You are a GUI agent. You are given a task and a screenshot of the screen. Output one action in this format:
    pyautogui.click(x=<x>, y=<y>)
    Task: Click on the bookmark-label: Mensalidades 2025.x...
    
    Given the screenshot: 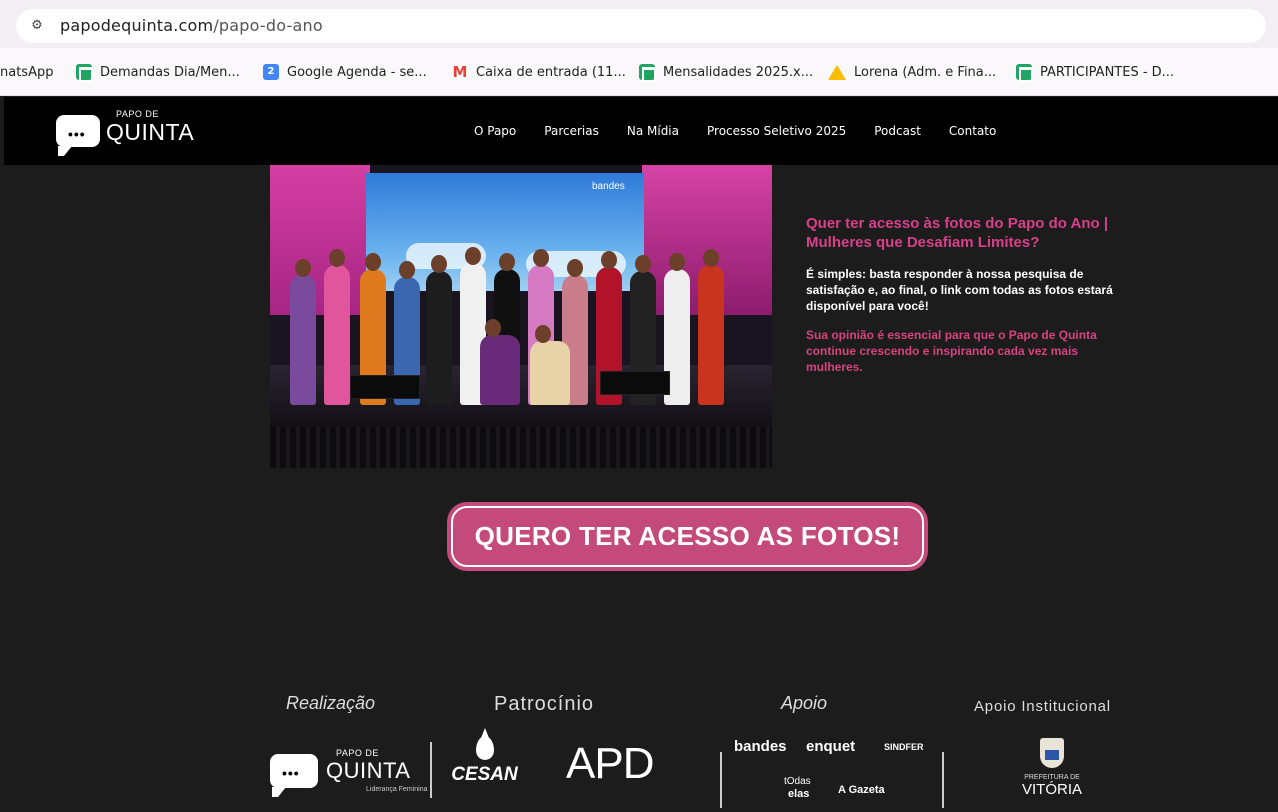 What is the action you would take?
    pyautogui.click(x=738, y=72)
    